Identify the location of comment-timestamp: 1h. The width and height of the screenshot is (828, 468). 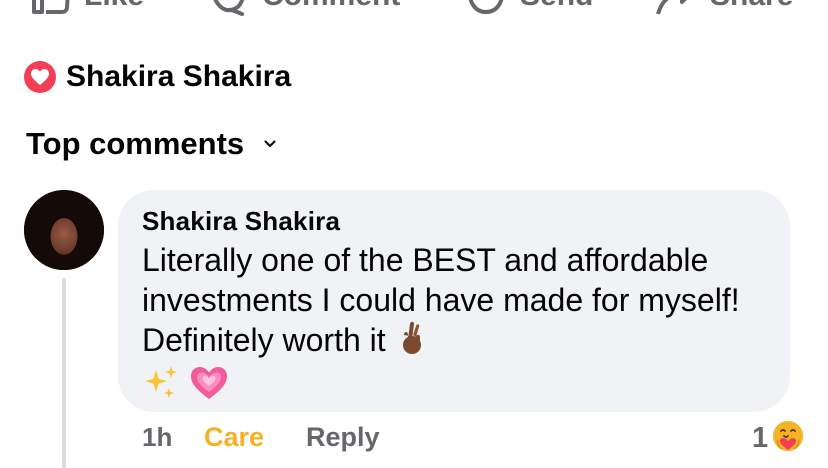
(173, 437).